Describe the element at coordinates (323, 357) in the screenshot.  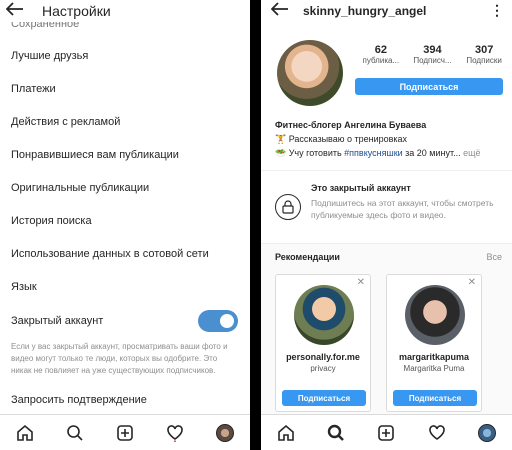
I see `card-username: personally.for.me` at that location.